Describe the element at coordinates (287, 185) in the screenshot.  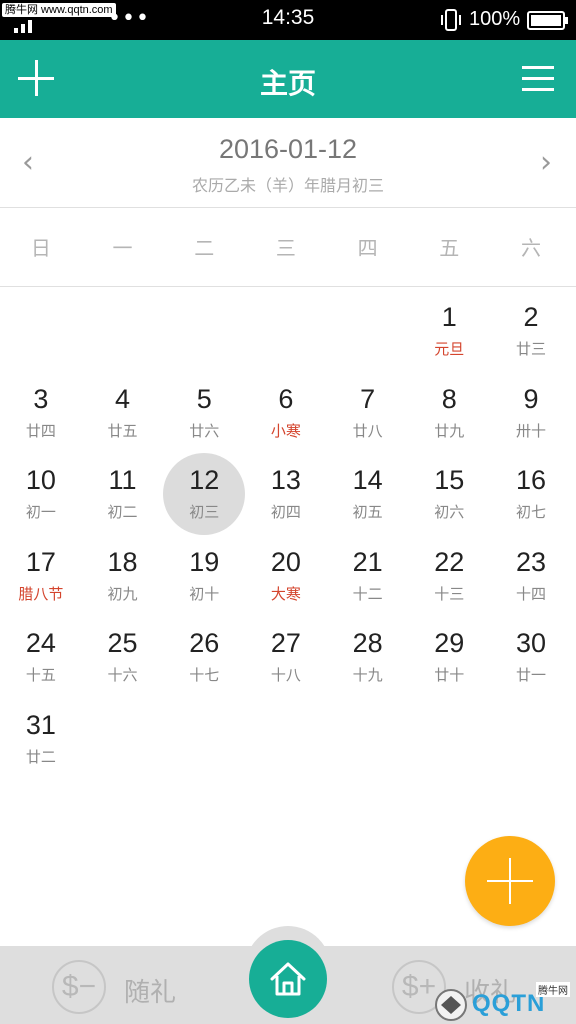
I see `lunar-date: 农历乙未（羊）年腊月初三` at that location.